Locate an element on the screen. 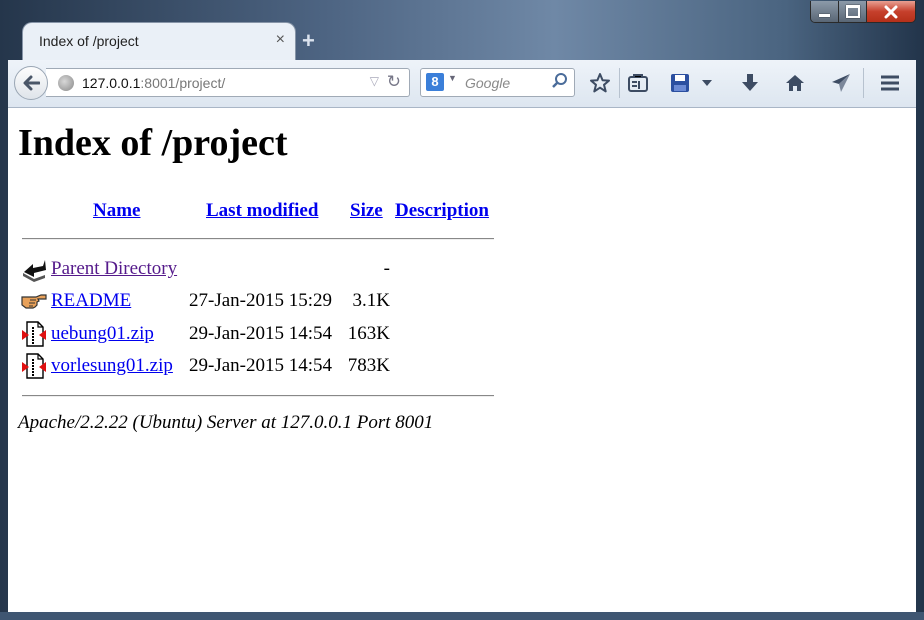 This screenshot has width=924, height=620. bookmark-star-icon is located at coordinates (600, 83).